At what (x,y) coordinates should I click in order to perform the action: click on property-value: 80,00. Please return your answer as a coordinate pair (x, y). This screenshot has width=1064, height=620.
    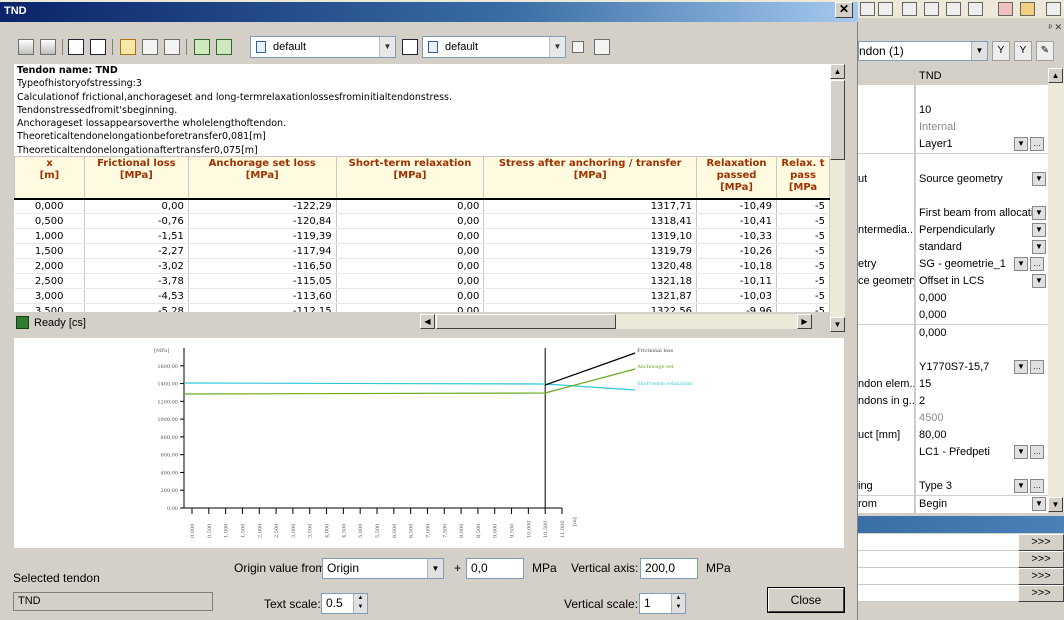
    Looking at the image, I should click on (982, 436).